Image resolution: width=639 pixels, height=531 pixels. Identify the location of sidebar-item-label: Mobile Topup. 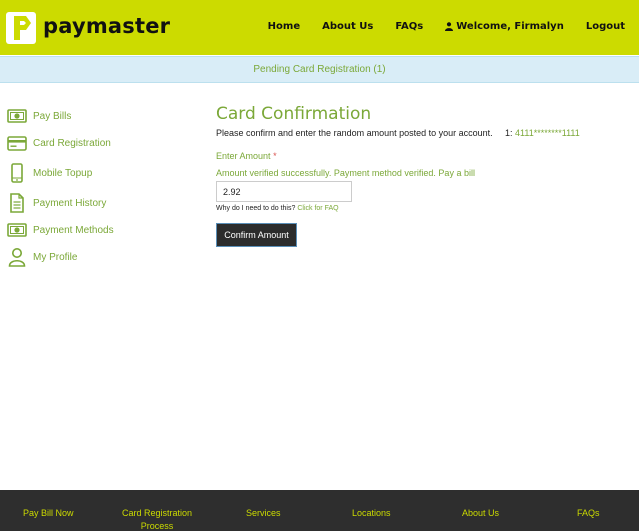
(63, 173).